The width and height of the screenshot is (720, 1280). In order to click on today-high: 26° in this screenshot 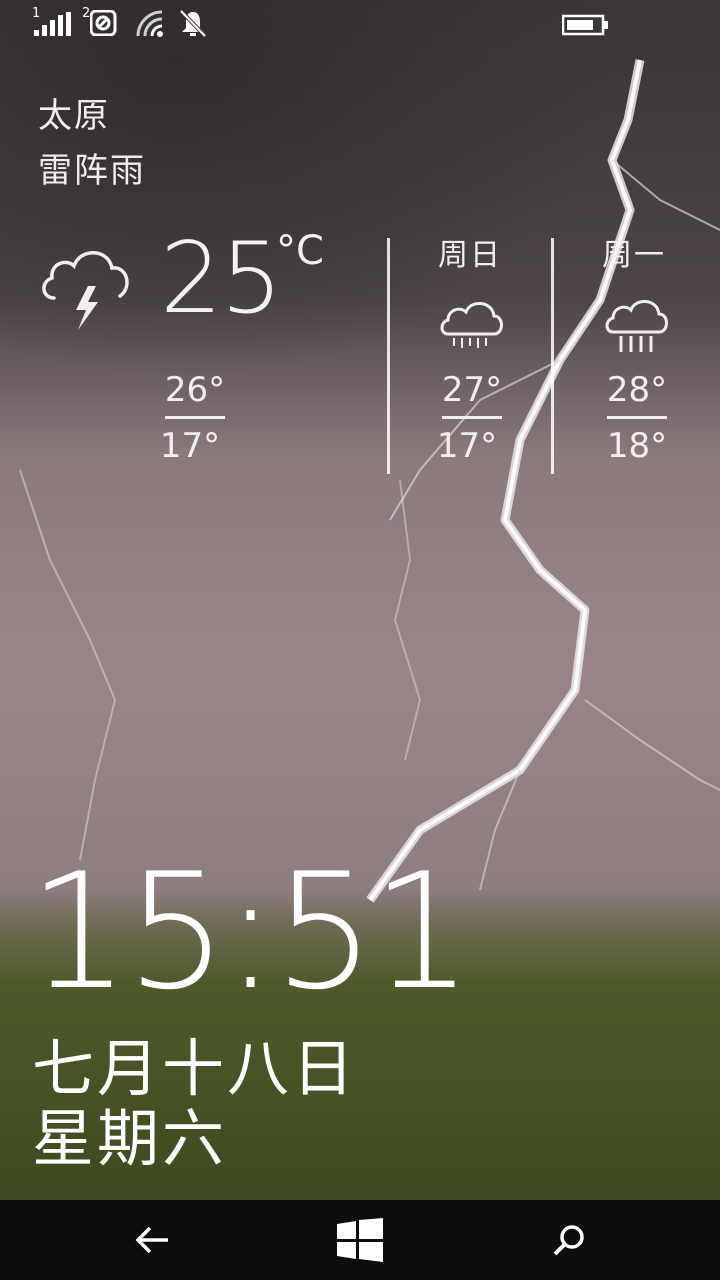, I will do `click(195, 390)`.